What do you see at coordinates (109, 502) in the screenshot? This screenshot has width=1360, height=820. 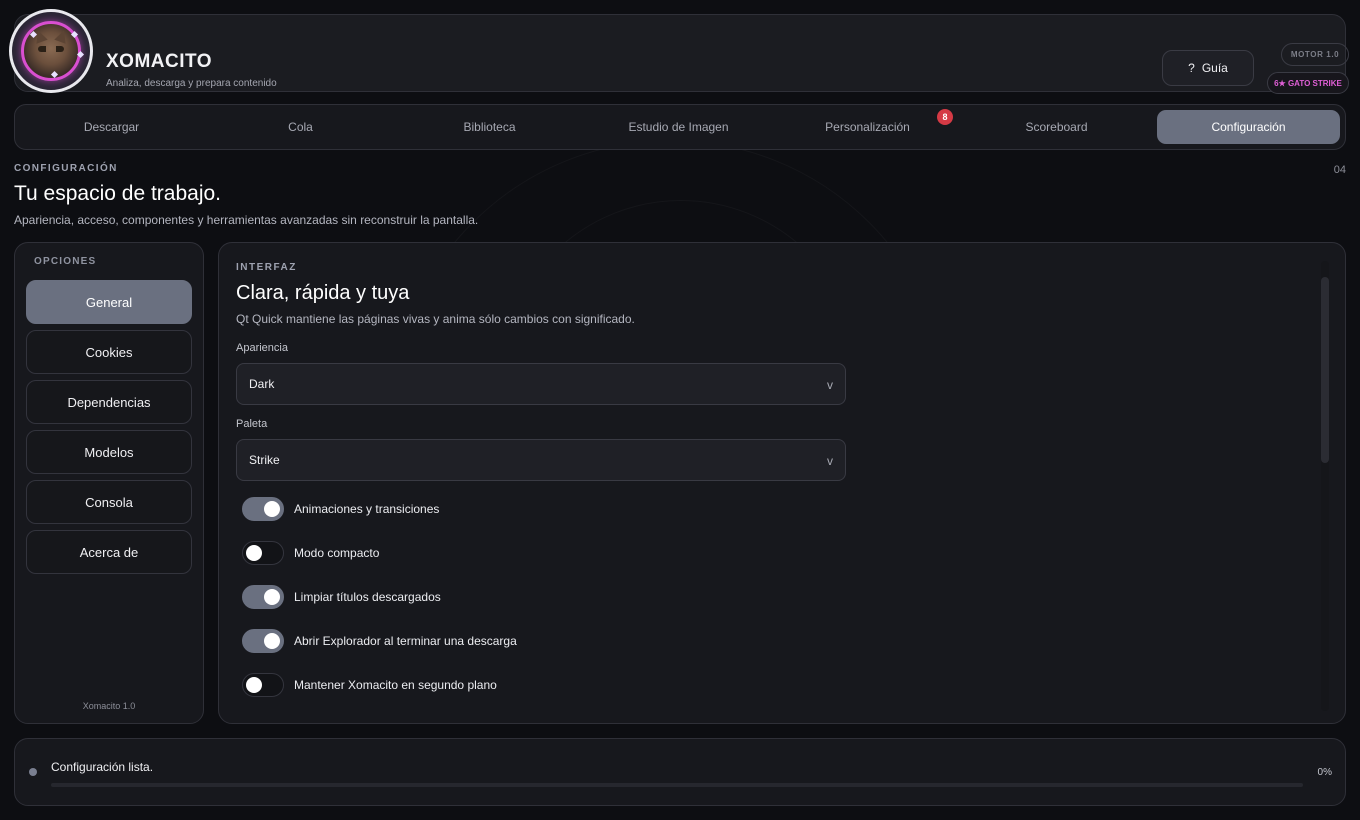 I see `sidebar-item-consola: Consola` at bounding box center [109, 502].